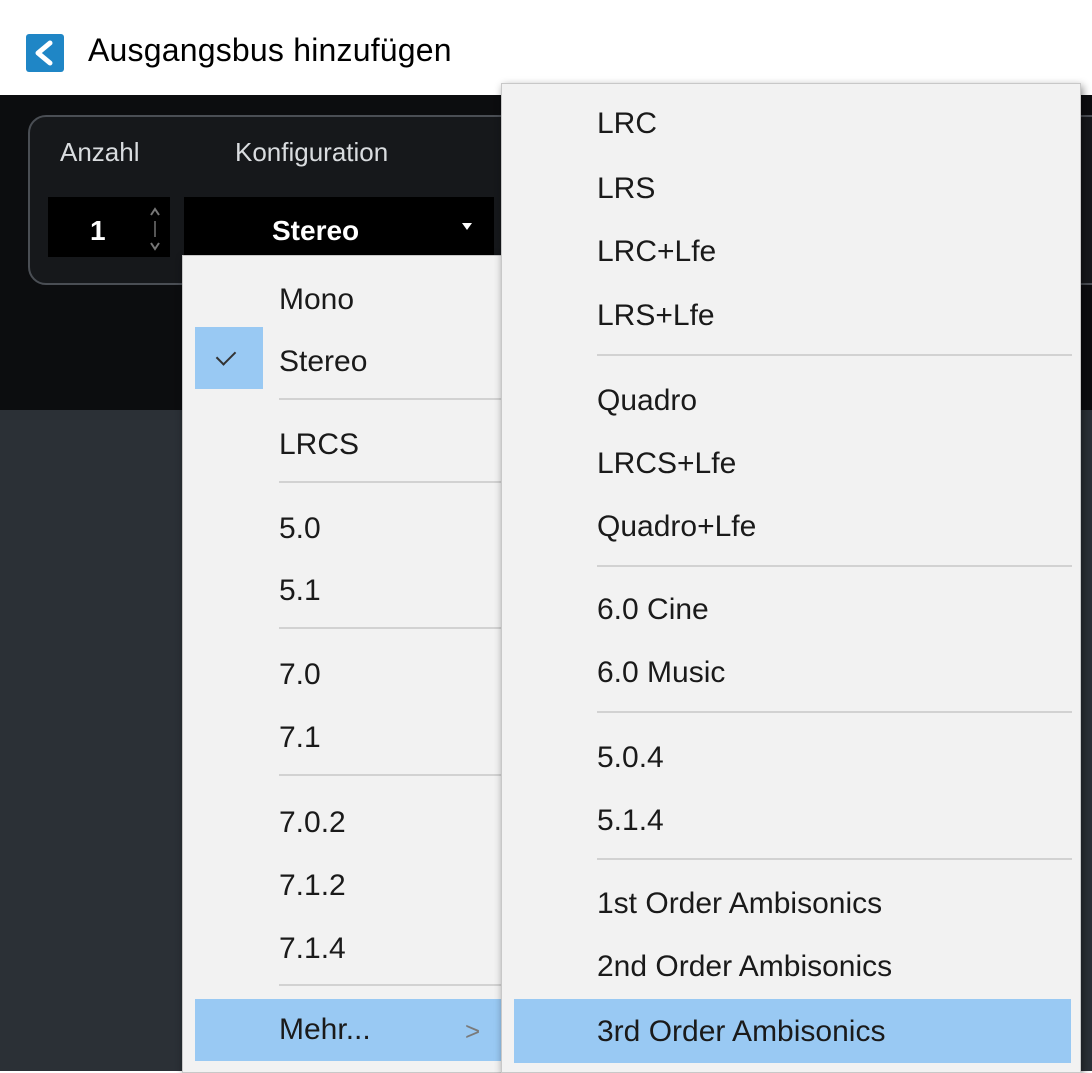 This screenshot has height=1073, width=1092. Describe the element at coordinates (312, 948) in the screenshot. I see `menu-item-label: 7.1.4` at that location.